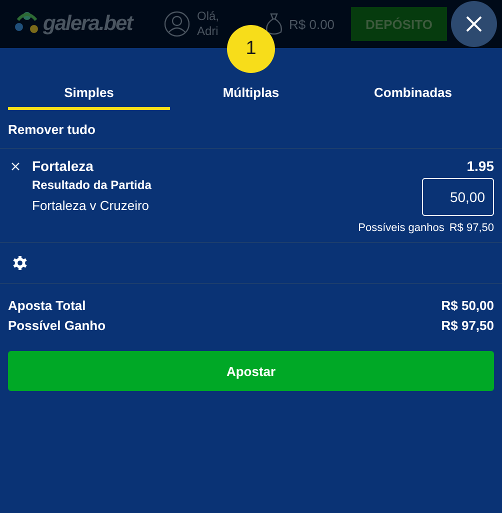 This screenshot has height=513, width=502. I want to click on logo-text: galera.bet, so click(87, 24).